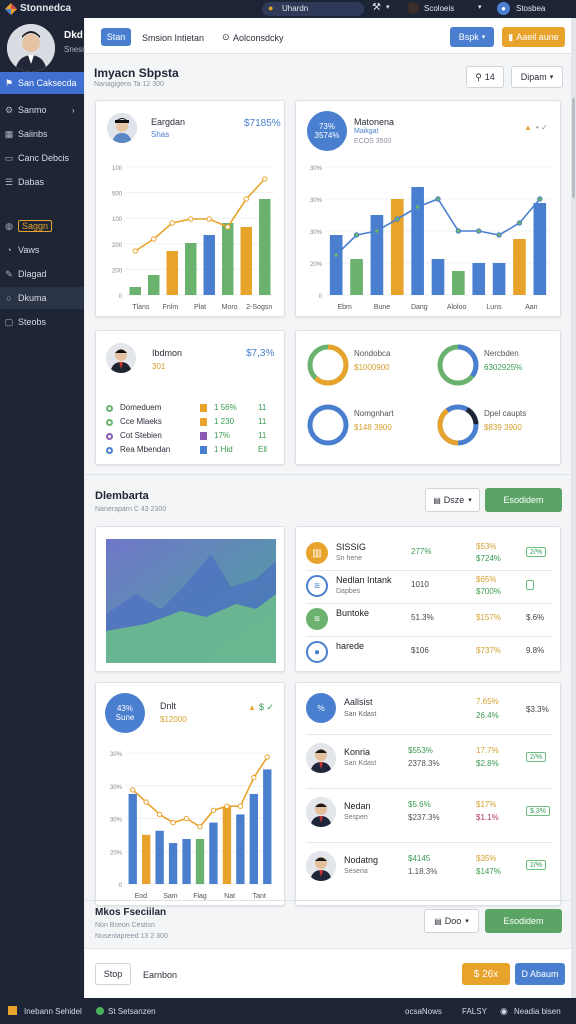  What do you see at coordinates (190, 599) in the screenshot?
I see `card-area-chart` at bounding box center [190, 599].